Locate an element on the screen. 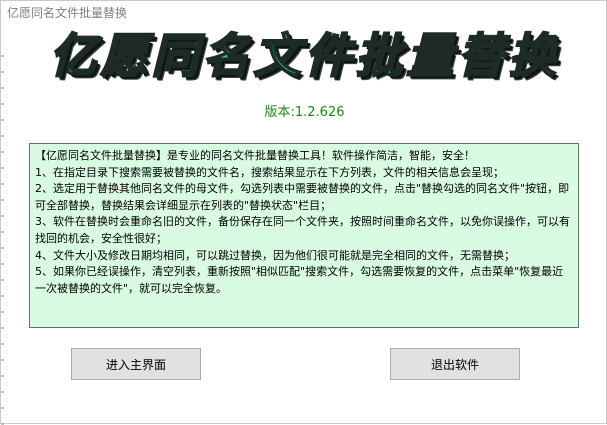 This screenshot has width=607, height=425. background-list-edge is located at coordinates (2, 233).